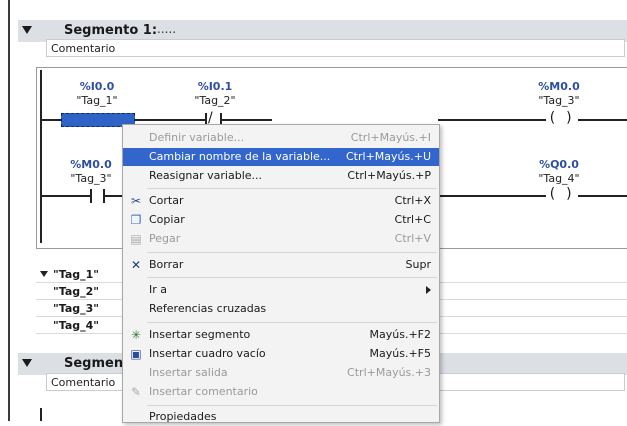 The image size is (627, 426). Describe the element at coordinates (281, 354) in the screenshot. I see `menu-insertar-cuadro-vacio: ▣ Insertar cuadro vacío Mayús.+F5` at that location.